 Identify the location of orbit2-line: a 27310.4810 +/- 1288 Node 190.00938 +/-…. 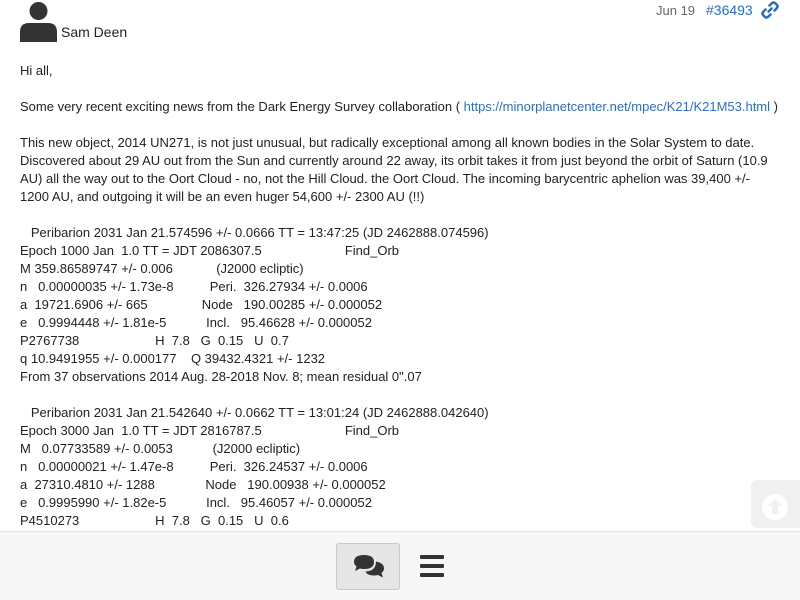
(203, 484).